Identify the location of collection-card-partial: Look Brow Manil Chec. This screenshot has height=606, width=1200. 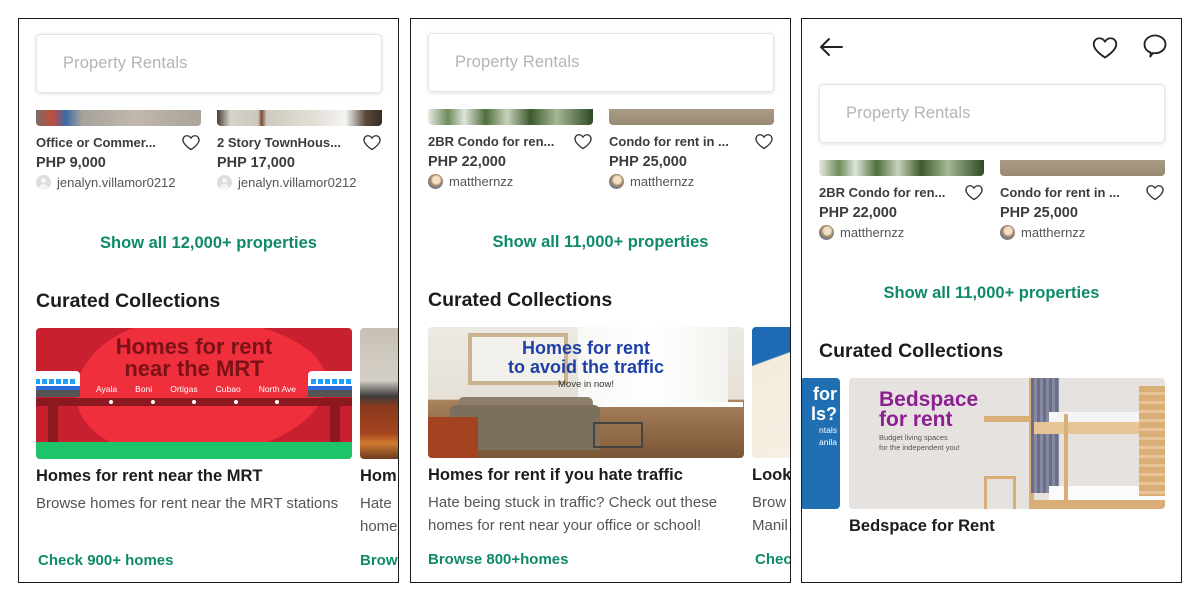
(771, 447).